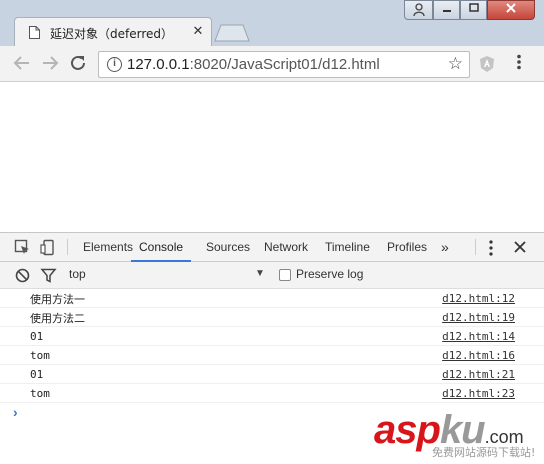  Describe the element at coordinates (487, 64) in the screenshot. I see `extension-shield-icon` at that location.